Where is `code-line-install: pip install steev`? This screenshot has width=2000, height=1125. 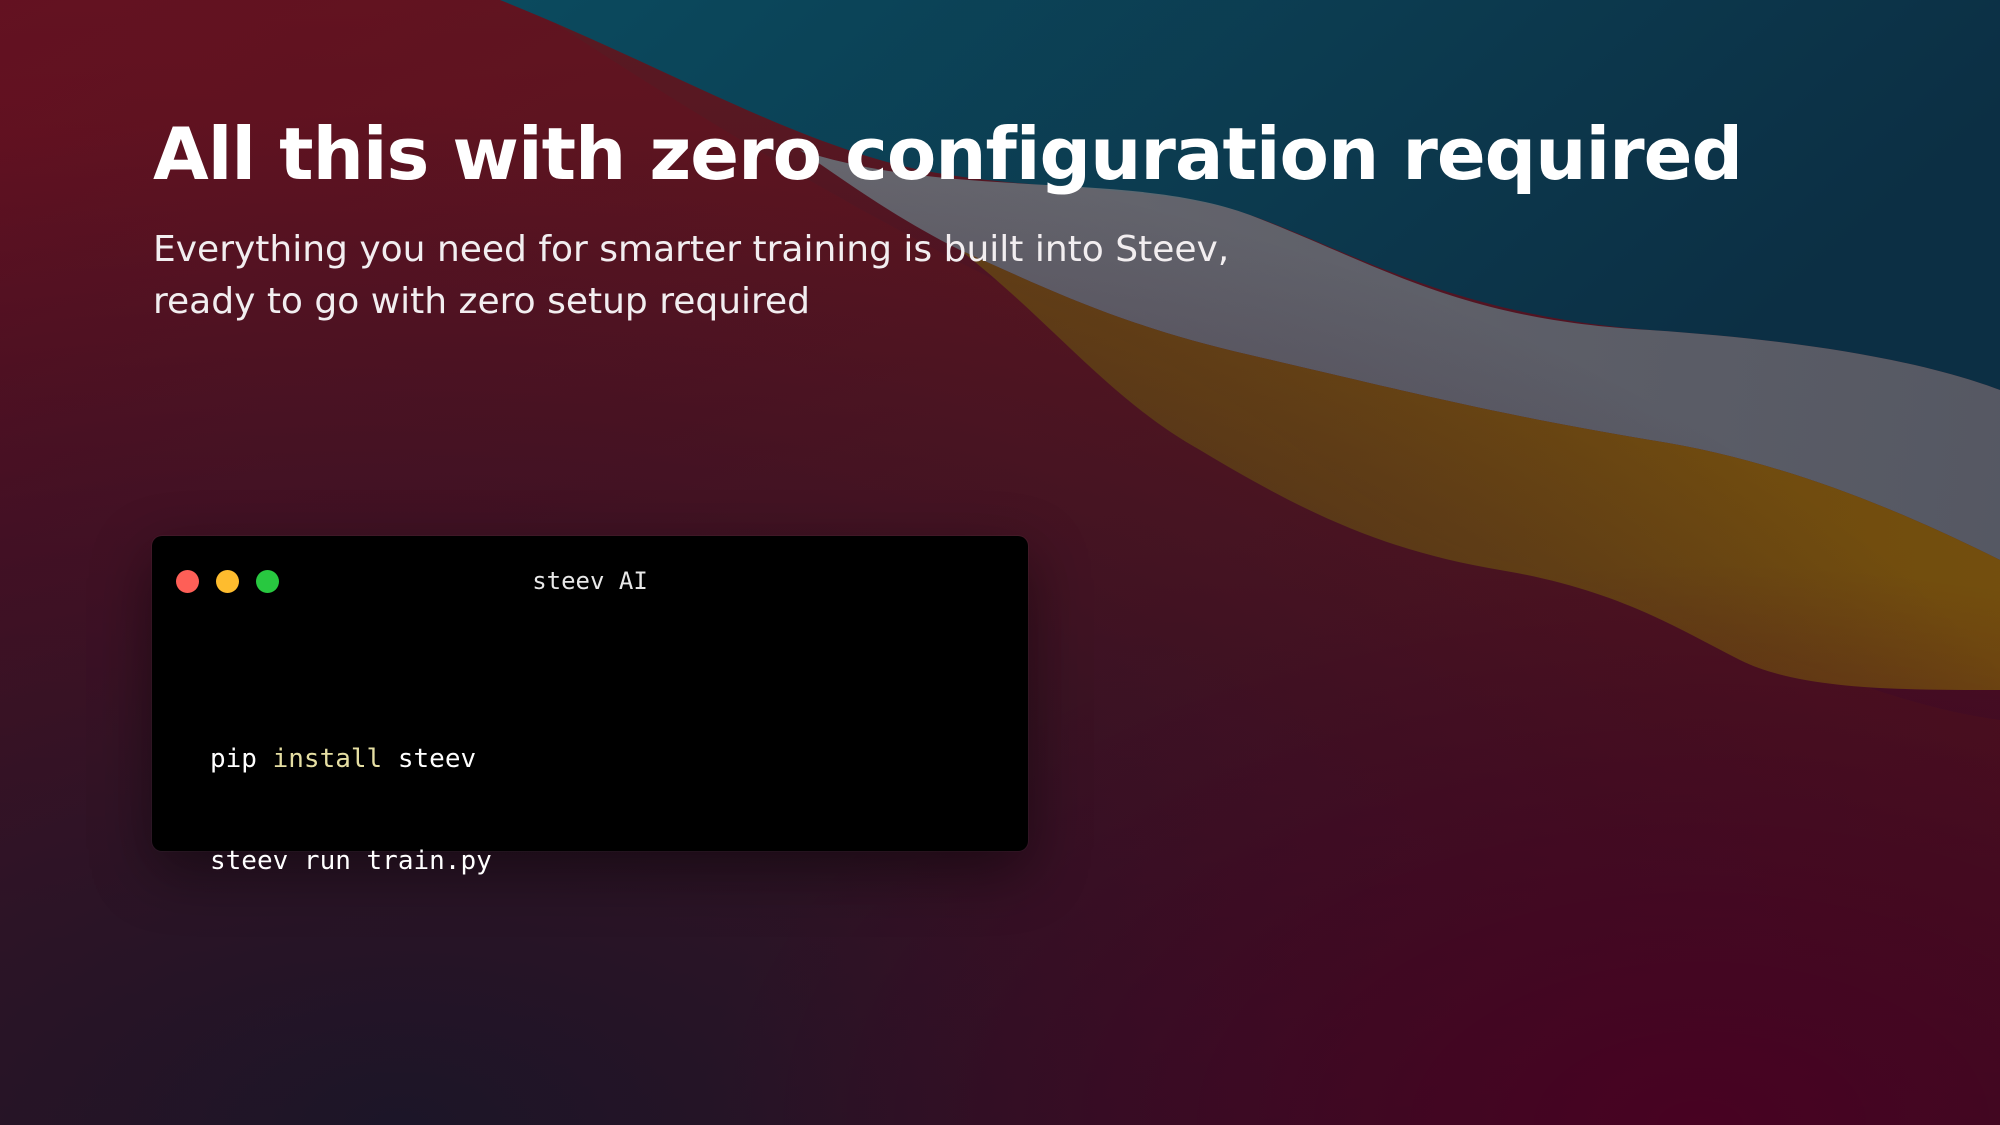 code-line-install: pip install steev is located at coordinates (351, 759).